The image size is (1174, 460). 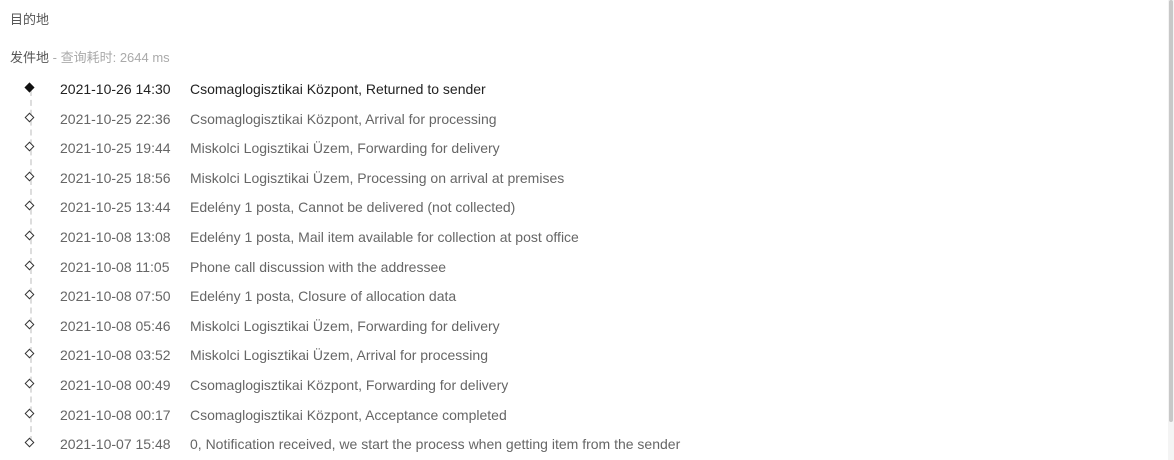 What do you see at coordinates (115, 296) in the screenshot?
I see `event-time: 2021-10-08 07:50` at bounding box center [115, 296].